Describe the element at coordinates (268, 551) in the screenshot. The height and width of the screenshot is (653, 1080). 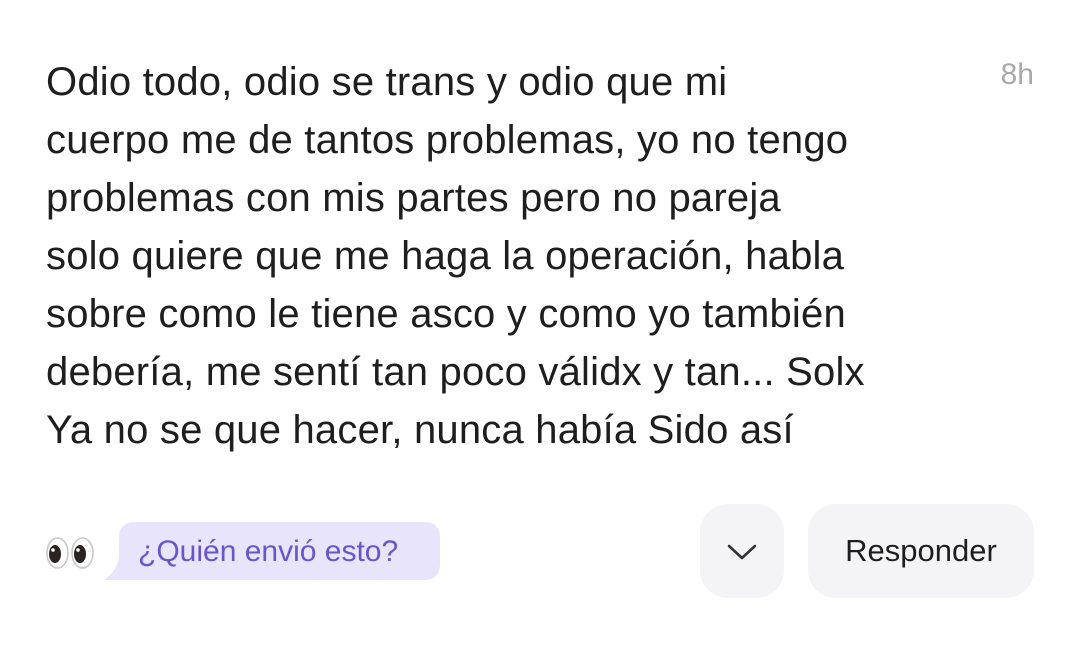
I see `who-sent-label: ¿Quién envió esto?` at that location.